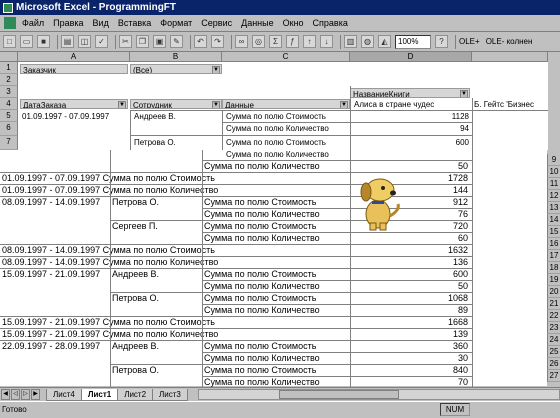  Describe the element at coordinates (9, 57) in the screenshot. I see `select-all-corner` at that location.